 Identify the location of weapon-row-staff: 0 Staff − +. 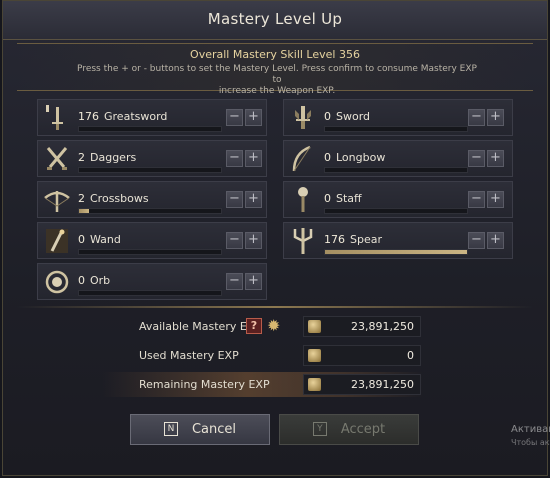
(398, 199).